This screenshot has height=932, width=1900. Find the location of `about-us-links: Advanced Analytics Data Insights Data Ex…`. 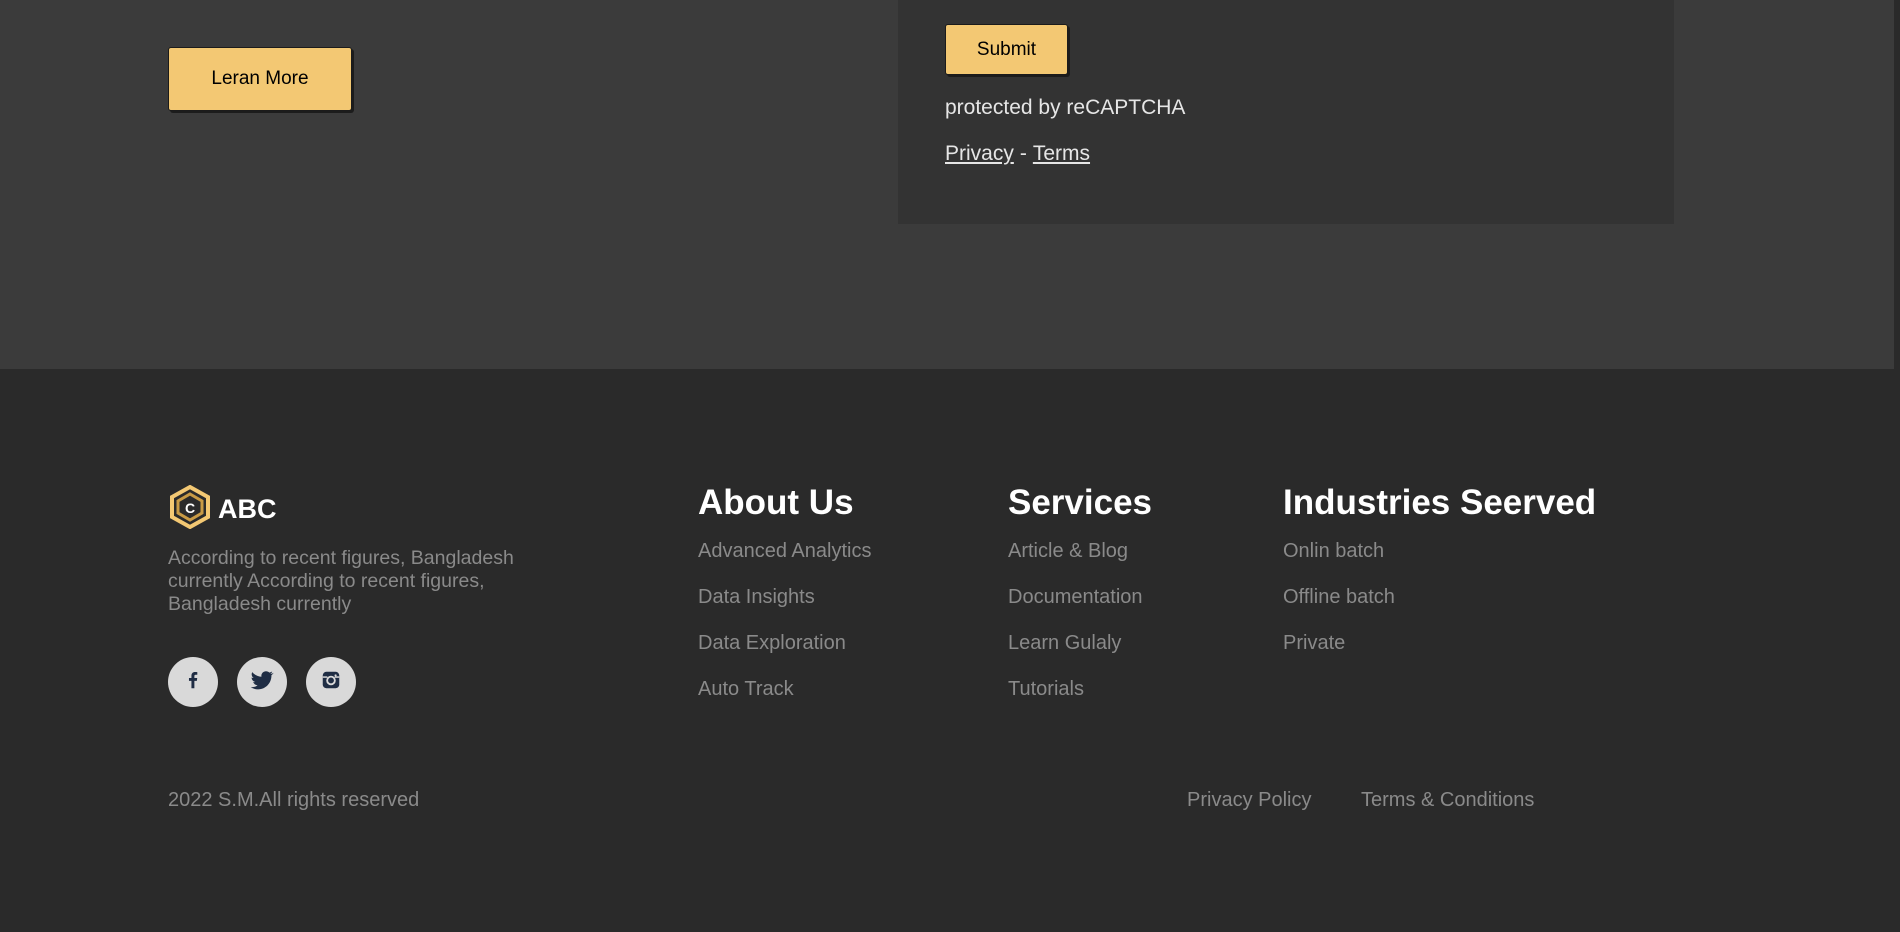

about-us-links: Advanced Analytics Data Insights Data Ex… is located at coordinates (784, 632).